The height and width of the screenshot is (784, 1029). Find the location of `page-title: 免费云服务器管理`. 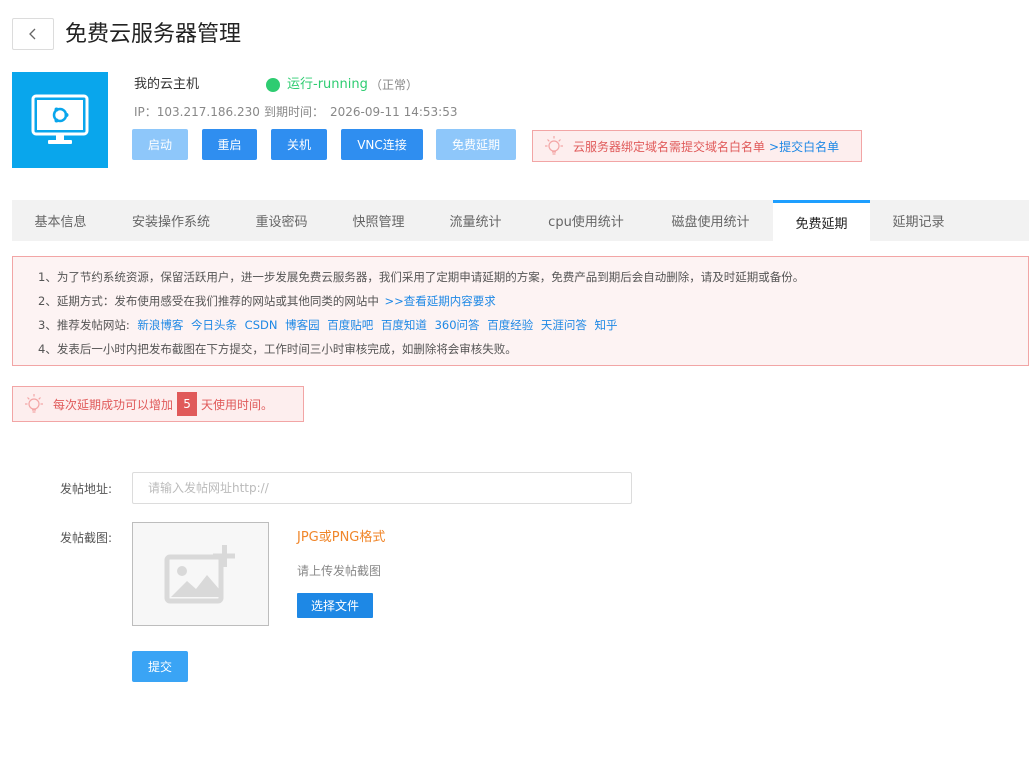

page-title: 免费云服务器管理 is located at coordinates (153, 34).